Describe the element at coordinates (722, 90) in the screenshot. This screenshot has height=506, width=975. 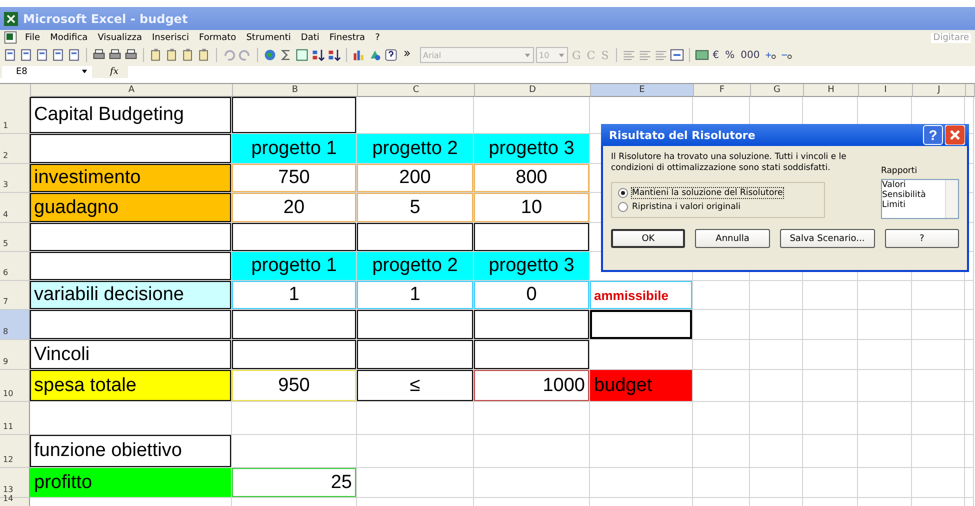
I see `column-header: F` at that location.